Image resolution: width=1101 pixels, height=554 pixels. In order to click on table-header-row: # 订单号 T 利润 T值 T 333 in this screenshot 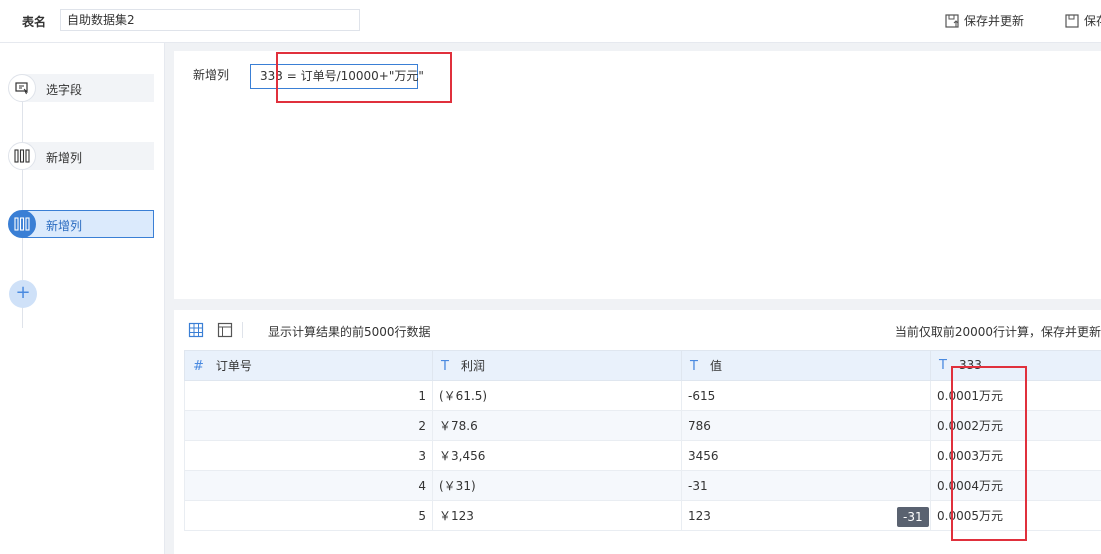, I will do `click(642, 365)`.